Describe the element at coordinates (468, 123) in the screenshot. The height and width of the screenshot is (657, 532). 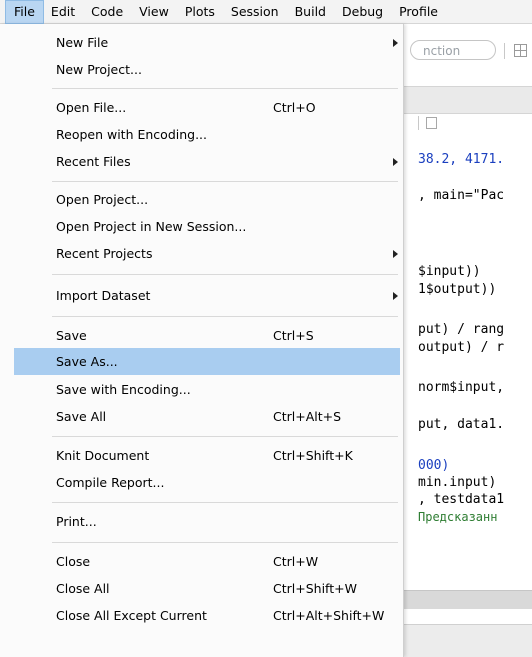
I see `editor-toolbar` at that location.